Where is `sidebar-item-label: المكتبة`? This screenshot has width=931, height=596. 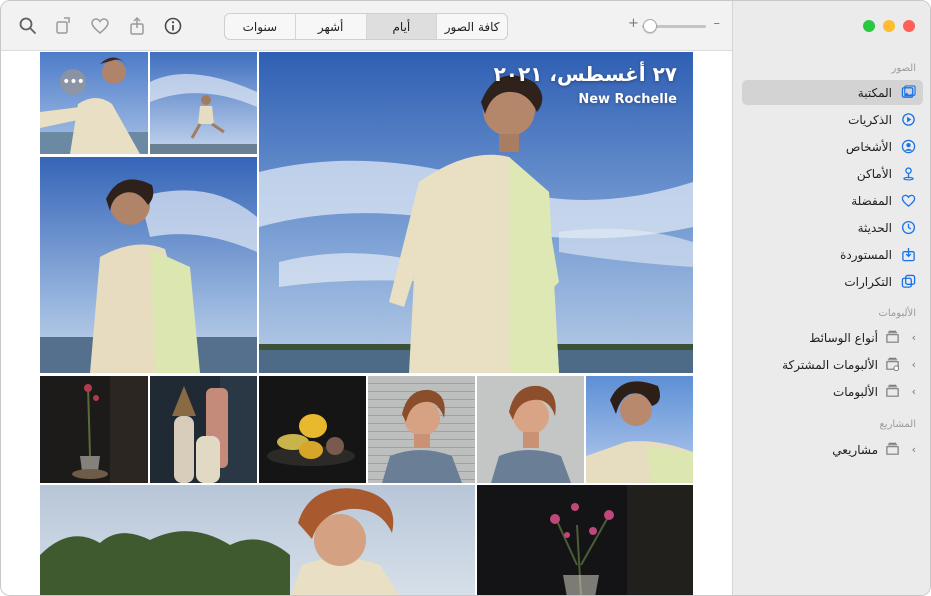
sidebar-item-label: المكتبة is located at coordinates (874, 92).